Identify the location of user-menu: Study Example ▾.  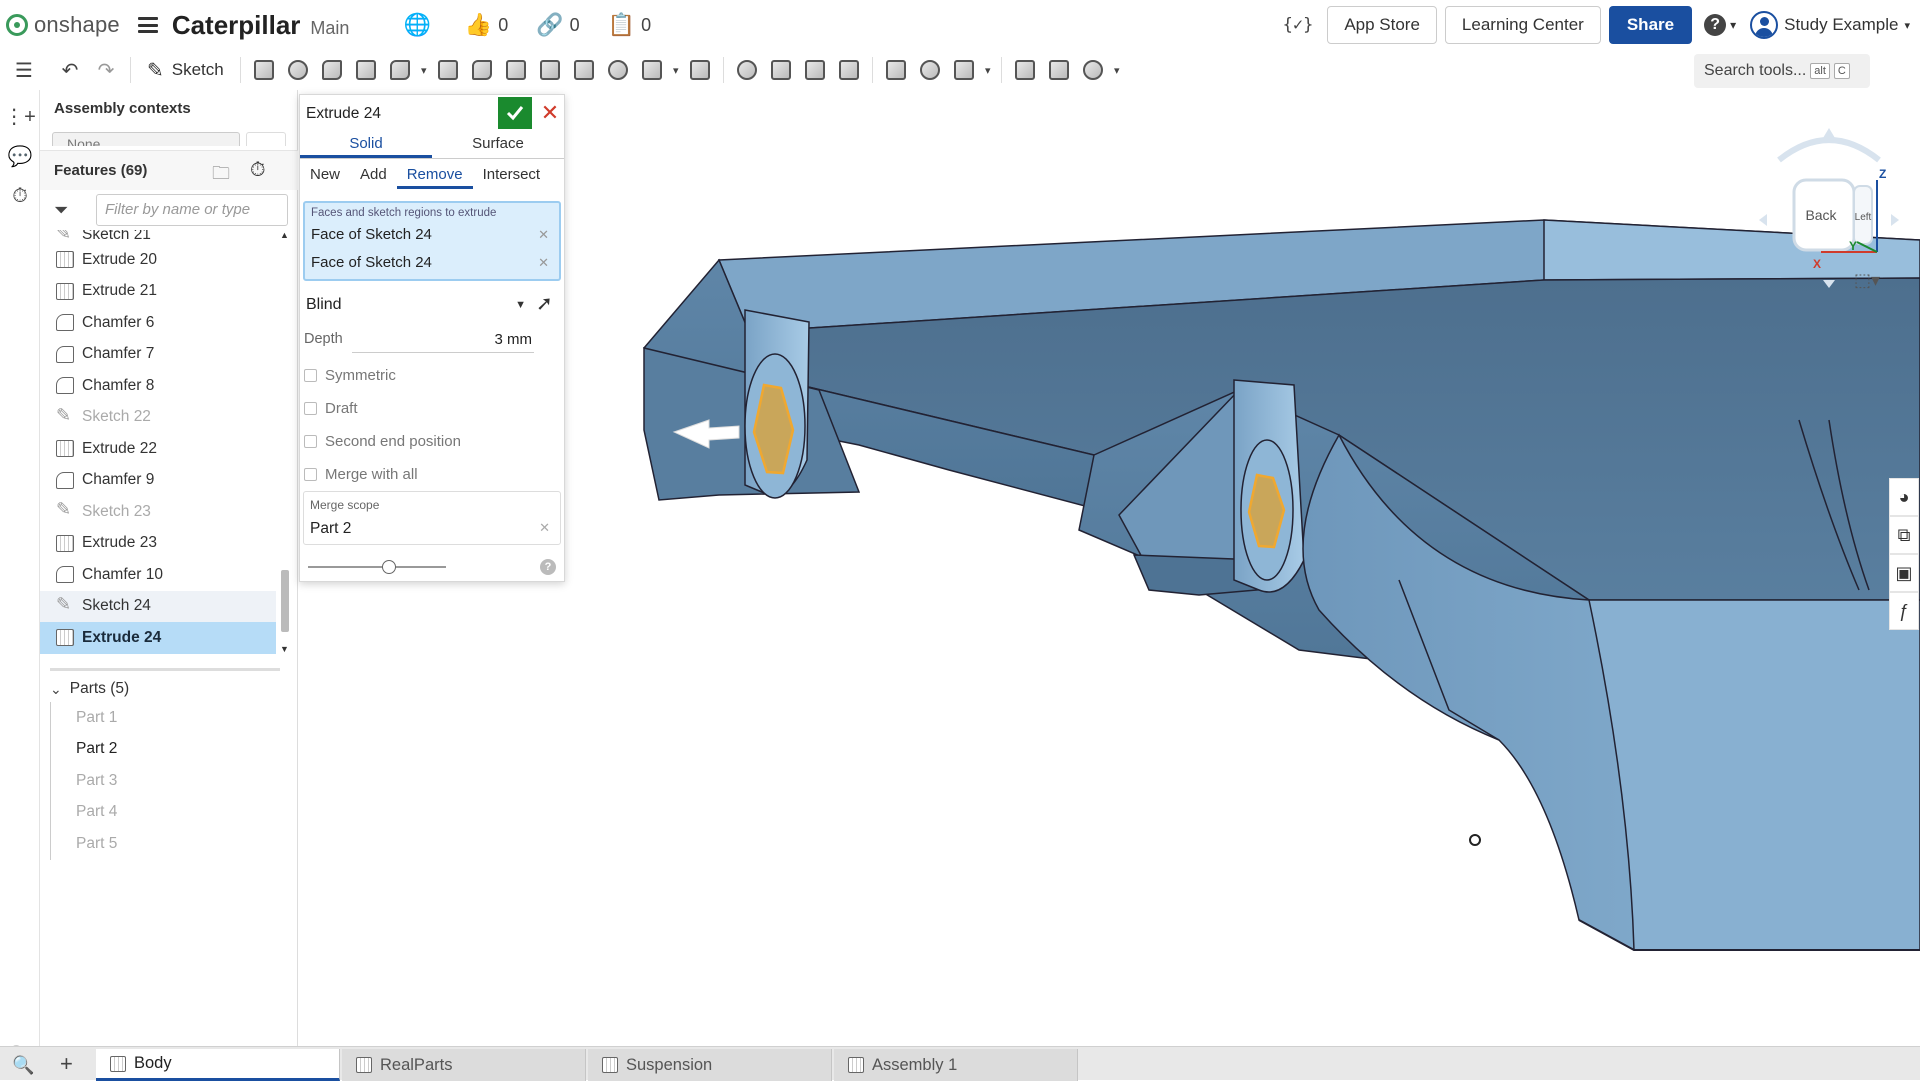
(1830, 25).